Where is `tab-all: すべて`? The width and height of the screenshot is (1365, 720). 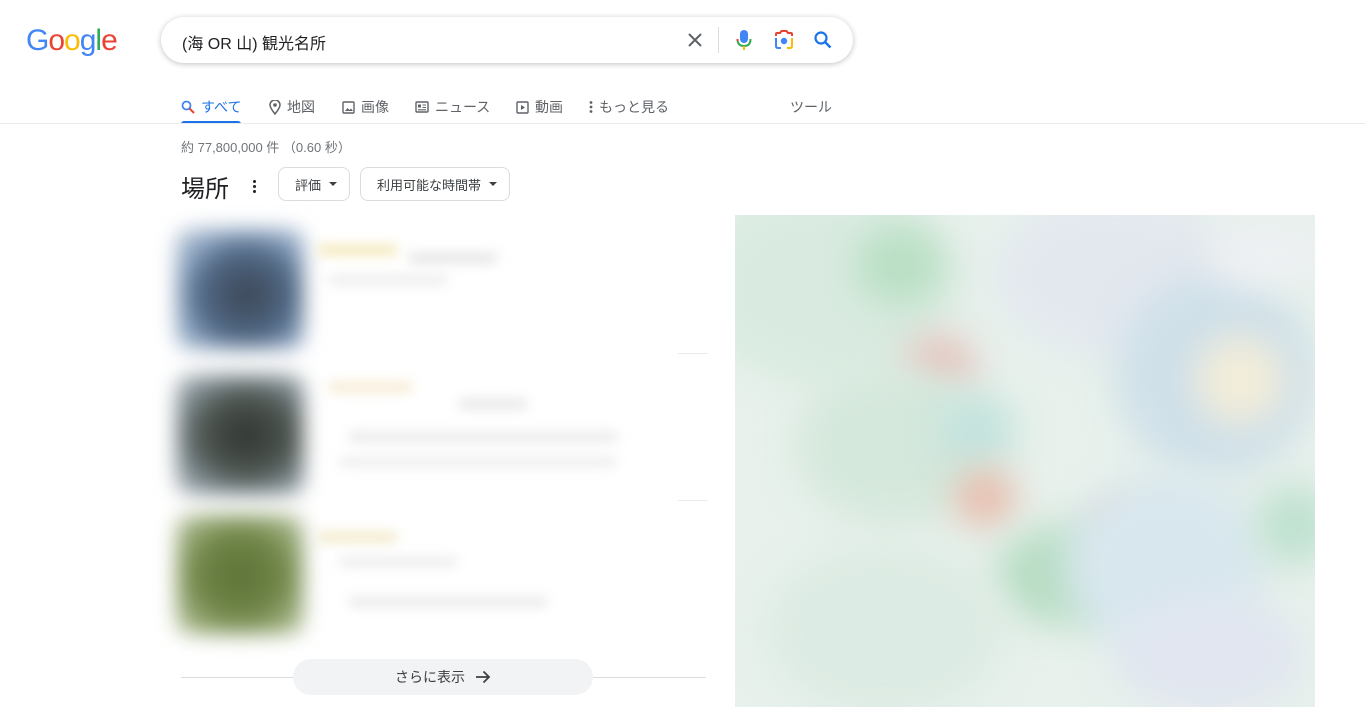 tab-all: すべて is located at coordinates (211, 108).